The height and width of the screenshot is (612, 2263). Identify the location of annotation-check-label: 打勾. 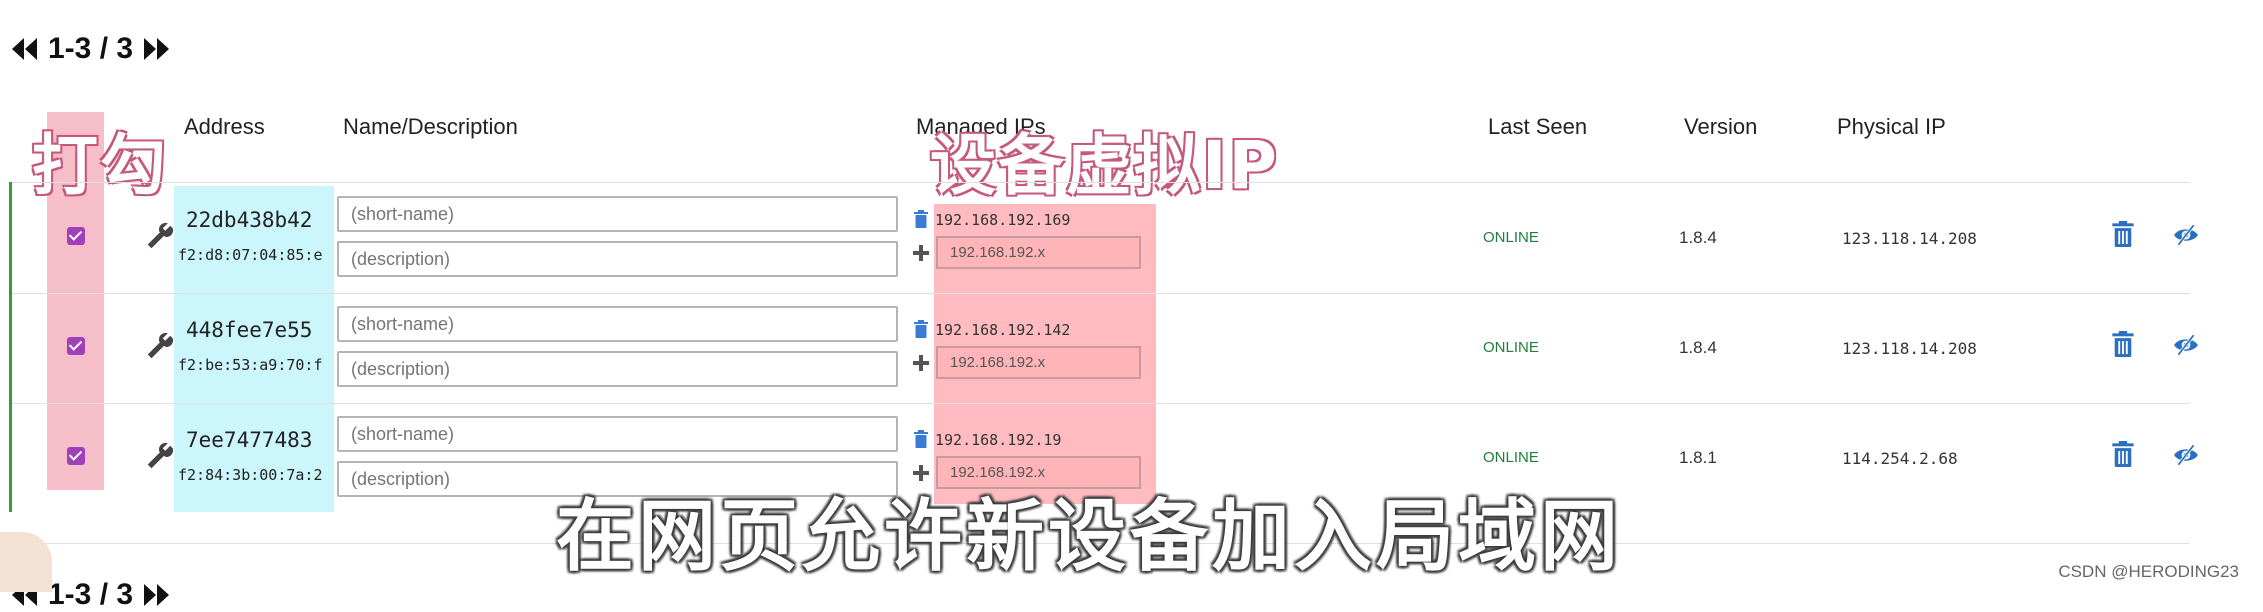
(100, 165).